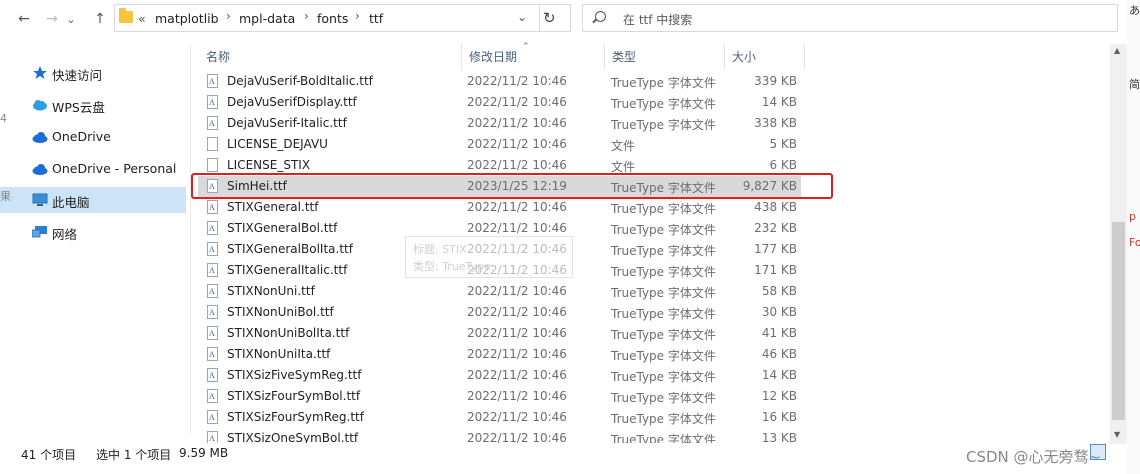 Image resolution: width=1140 pixels, height=474 pixels. What do you see at coordinates (287, 123) in the screenshot?
I see `file-name: DejaVuSerif-Italic.ttf` at bounding box center [287, 123].